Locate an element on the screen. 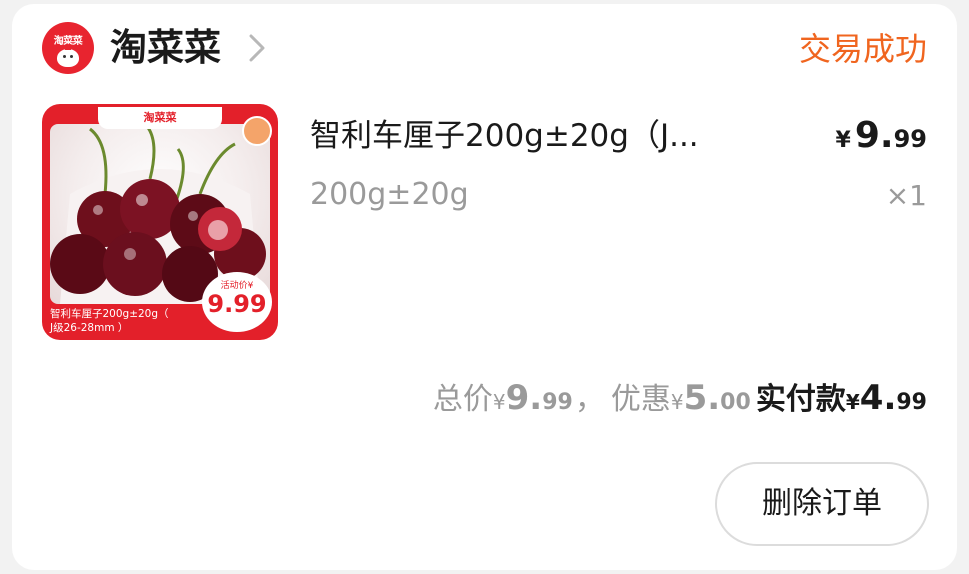 This screenshot has height=574, width=969. price-summary: 总价¥9.99， 优惠¥5.00 实付款¥4.99 is located at coordinates (680, 401).